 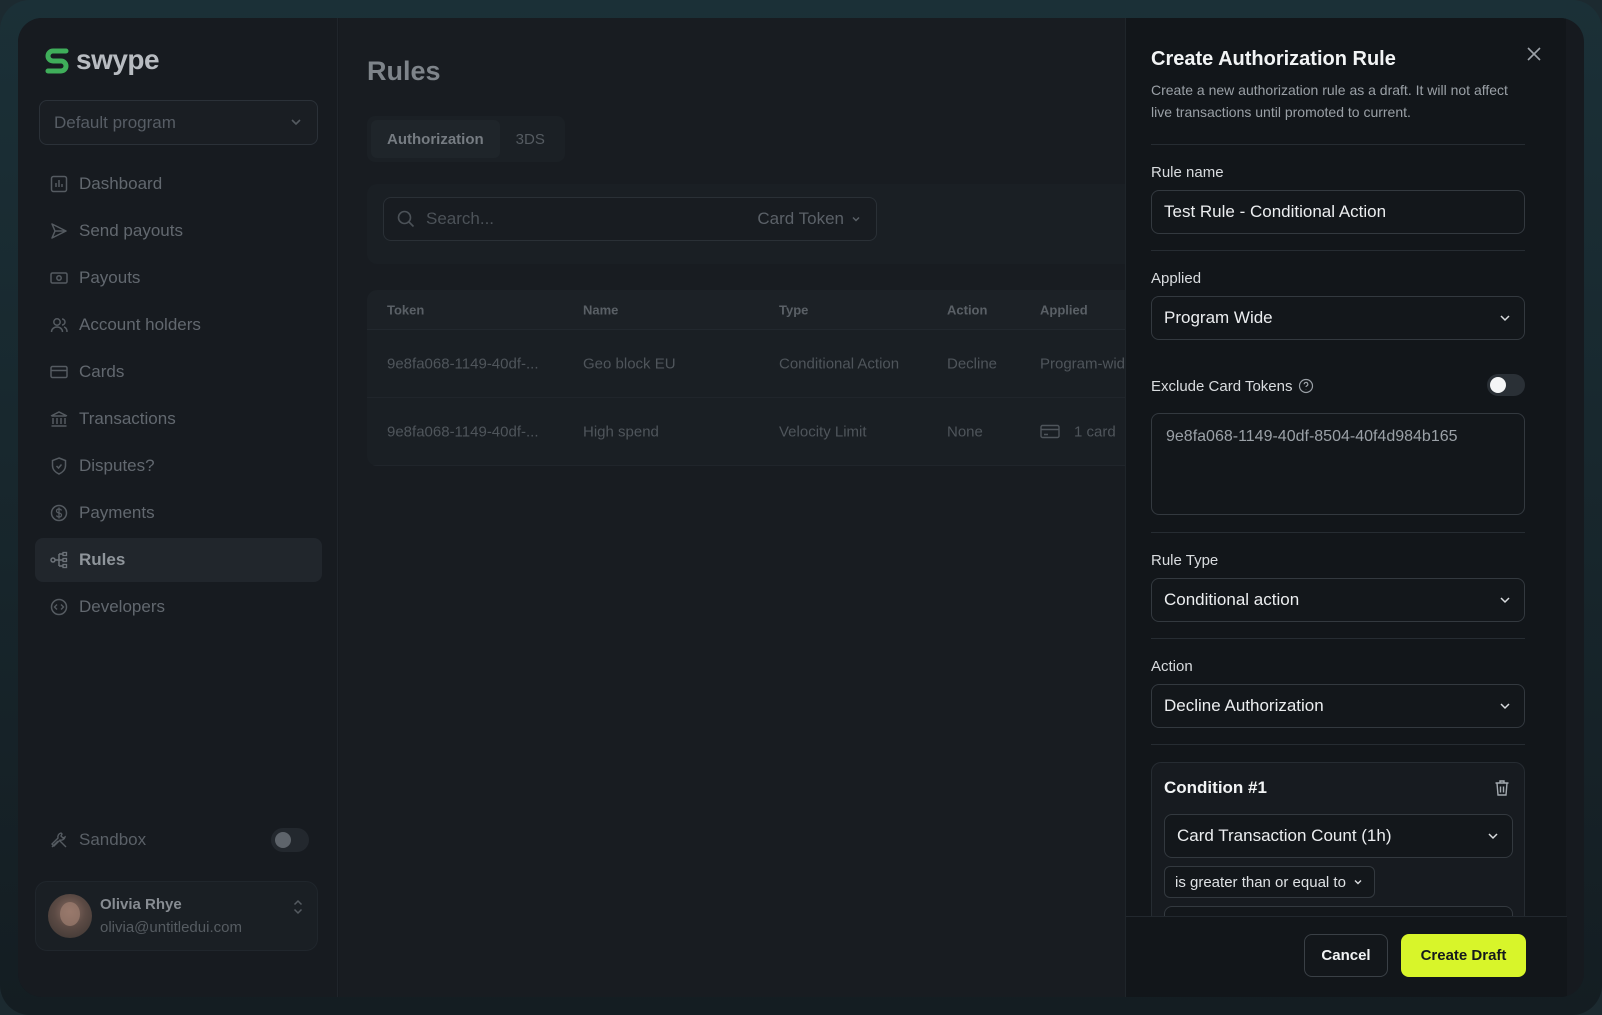 What do you see at coordinates (121, 183) in the screenshot?
I see `sidebar-item-label: Dashboard` at bounding box center [121, 183].